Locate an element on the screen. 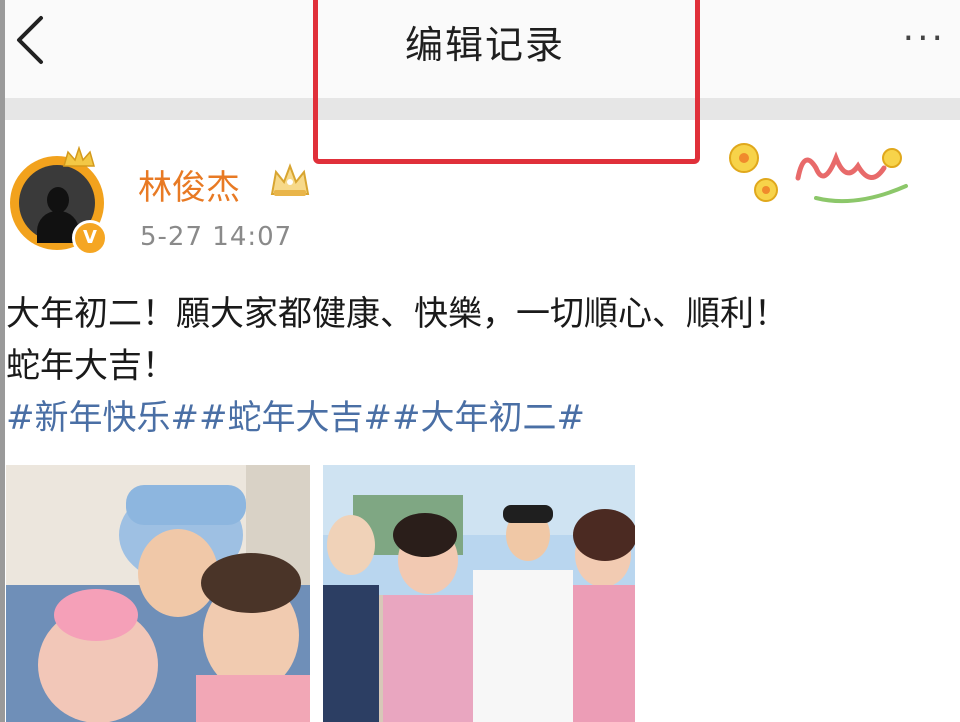 The image size is (960, 722). avatar-decoration-icon is located at coordinates (79, 156).